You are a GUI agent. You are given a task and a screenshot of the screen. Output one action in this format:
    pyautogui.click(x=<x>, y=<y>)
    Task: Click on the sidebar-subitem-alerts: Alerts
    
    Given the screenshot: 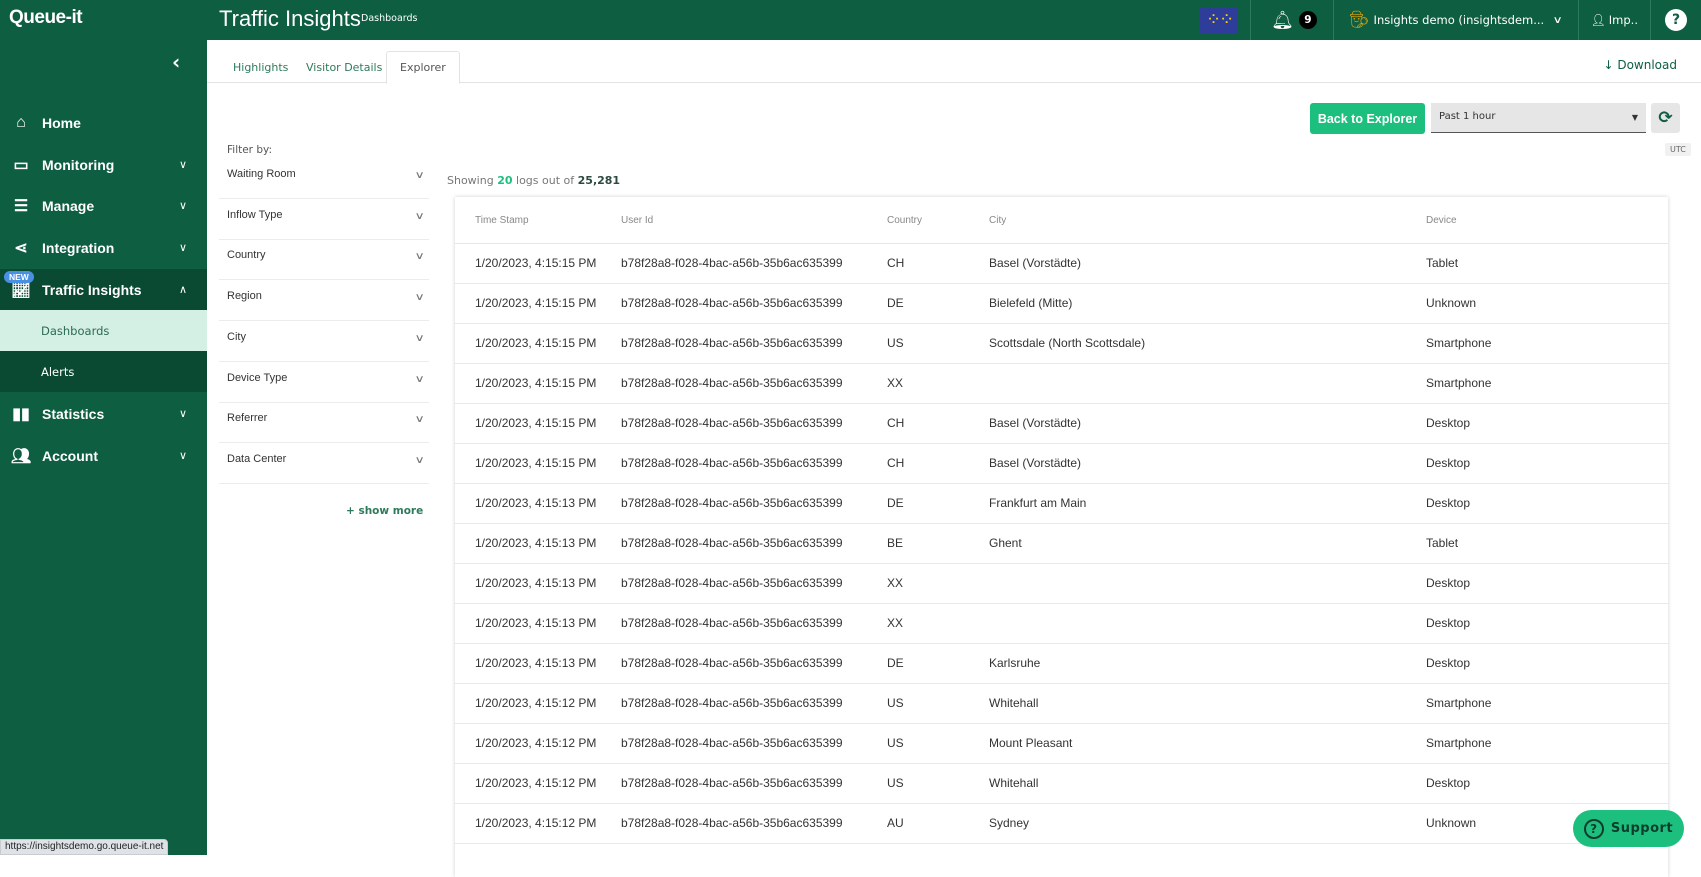 What is the action you would take?
    pyautogui.click(x=103, y=371)
    